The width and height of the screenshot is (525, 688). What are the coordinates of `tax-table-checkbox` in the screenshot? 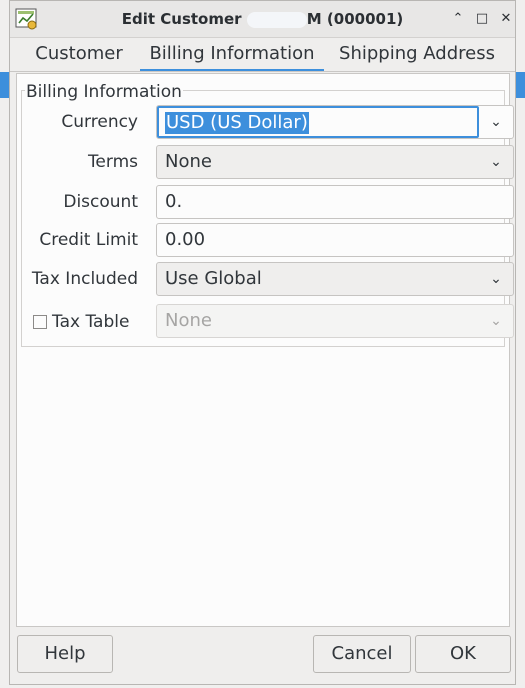 It's located at (40, 322).